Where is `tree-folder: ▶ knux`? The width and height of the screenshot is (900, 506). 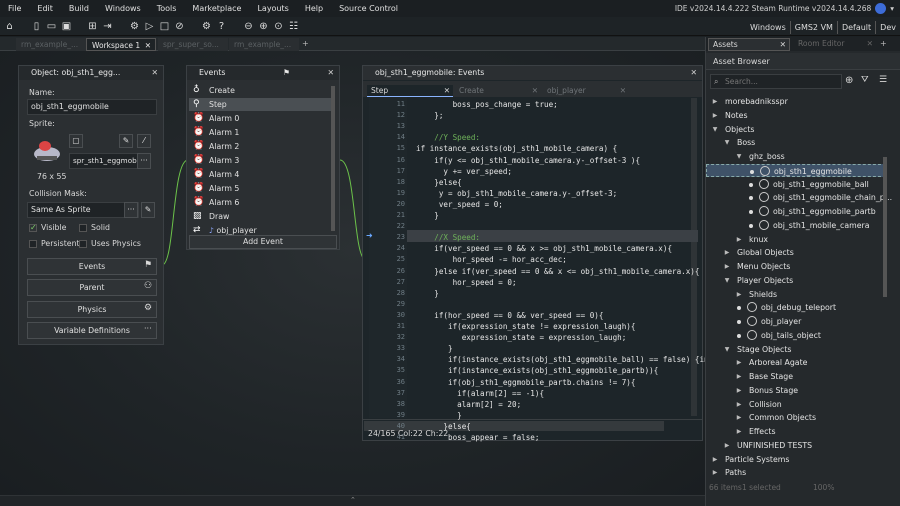
tree-folder: ▶ knux is located at coordinates (796, 239).